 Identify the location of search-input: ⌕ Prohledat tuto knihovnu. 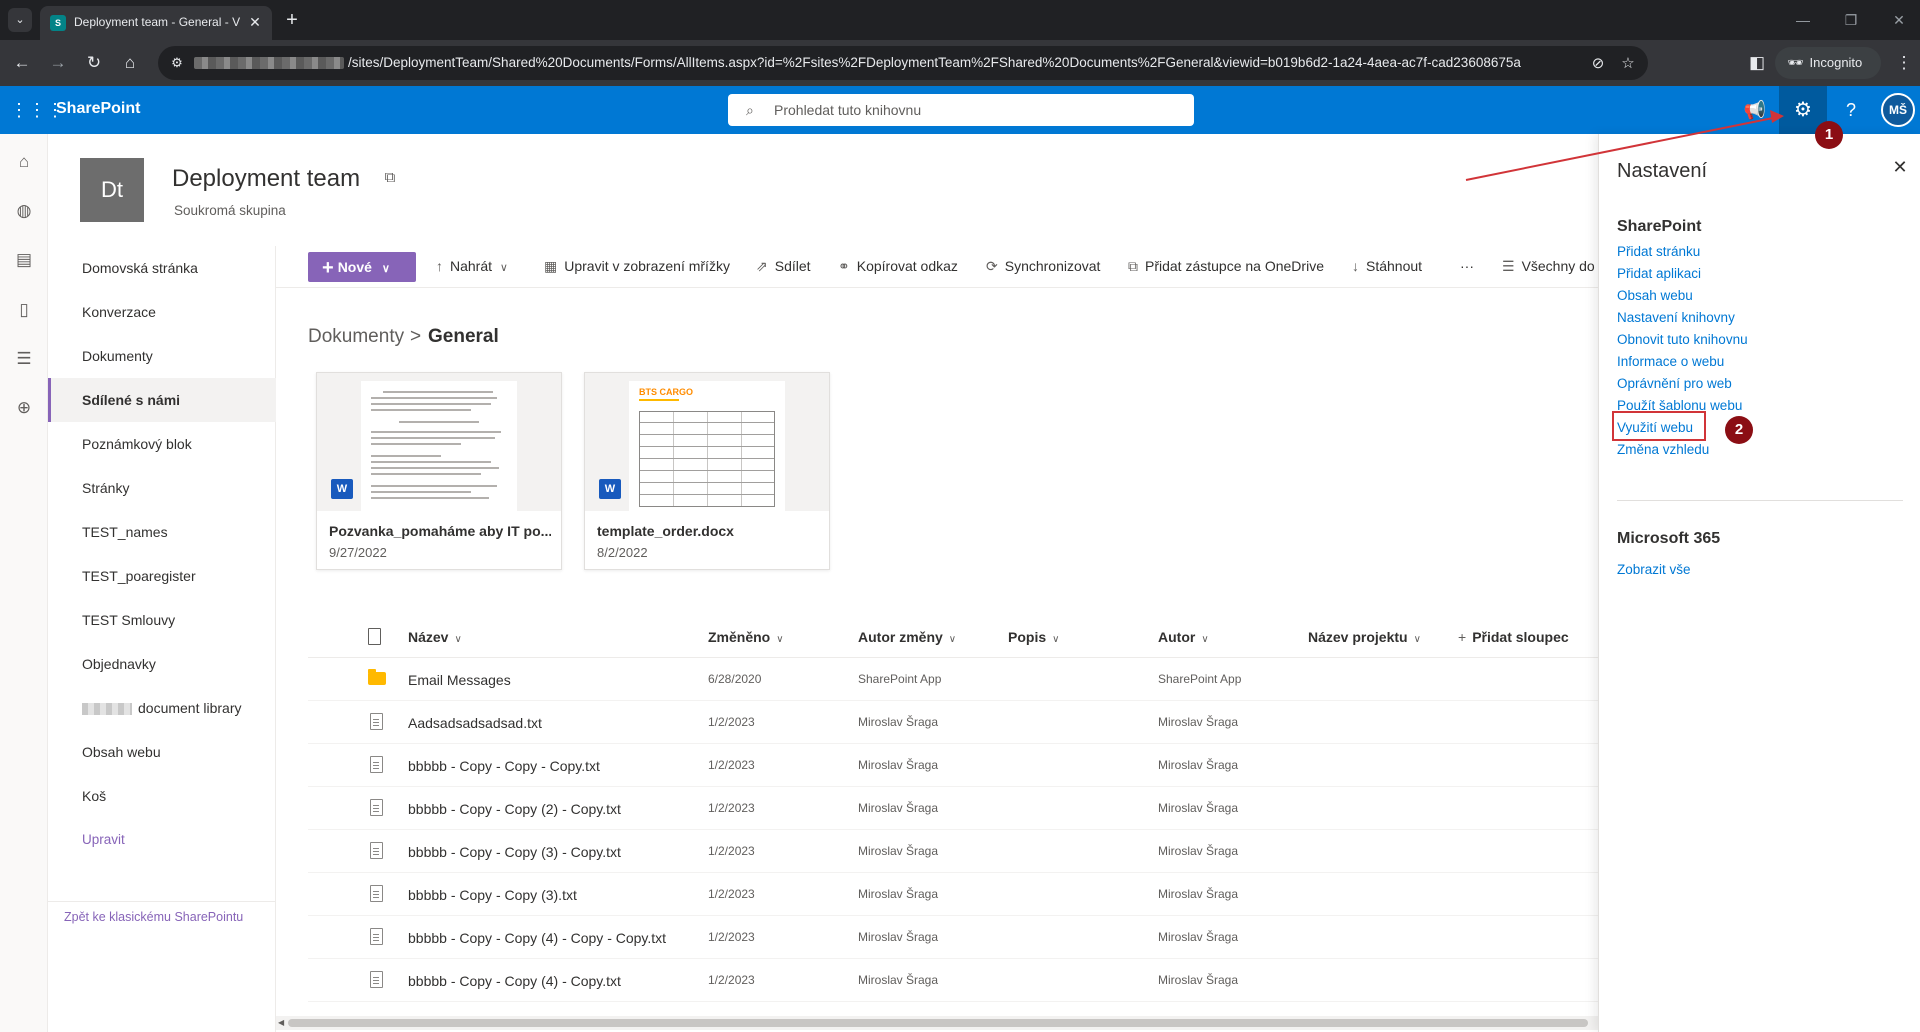
(961, 110).